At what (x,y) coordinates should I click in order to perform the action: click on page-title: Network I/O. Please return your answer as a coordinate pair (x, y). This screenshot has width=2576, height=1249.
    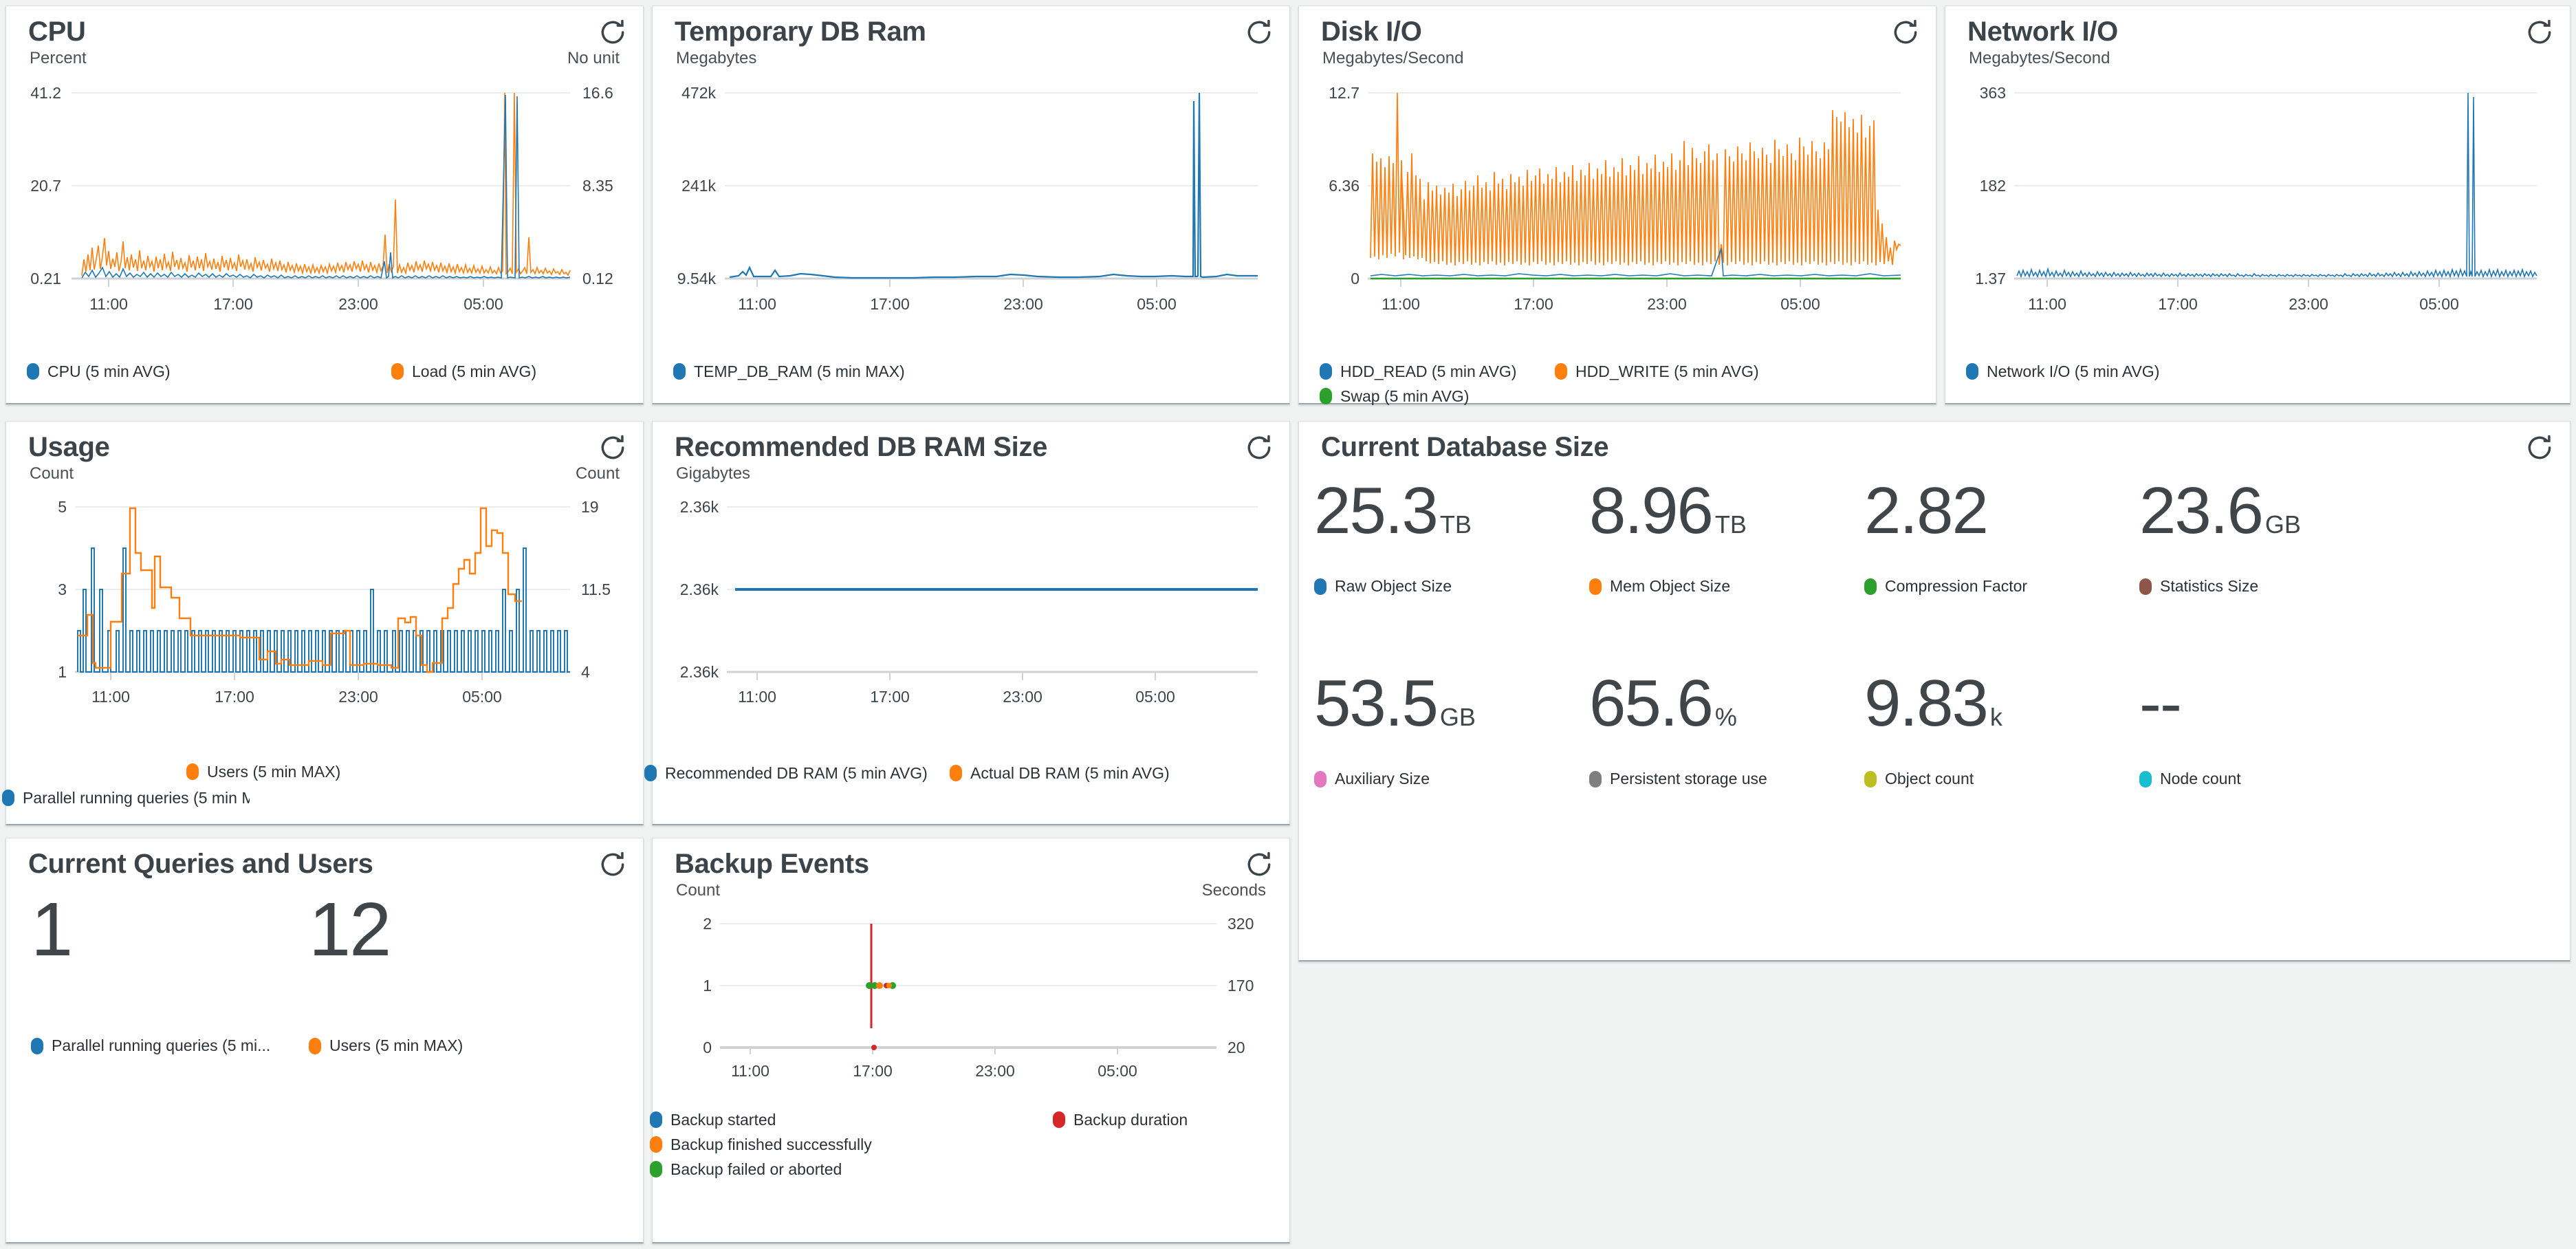
    Looking at the image, I should click on (2042, 32).